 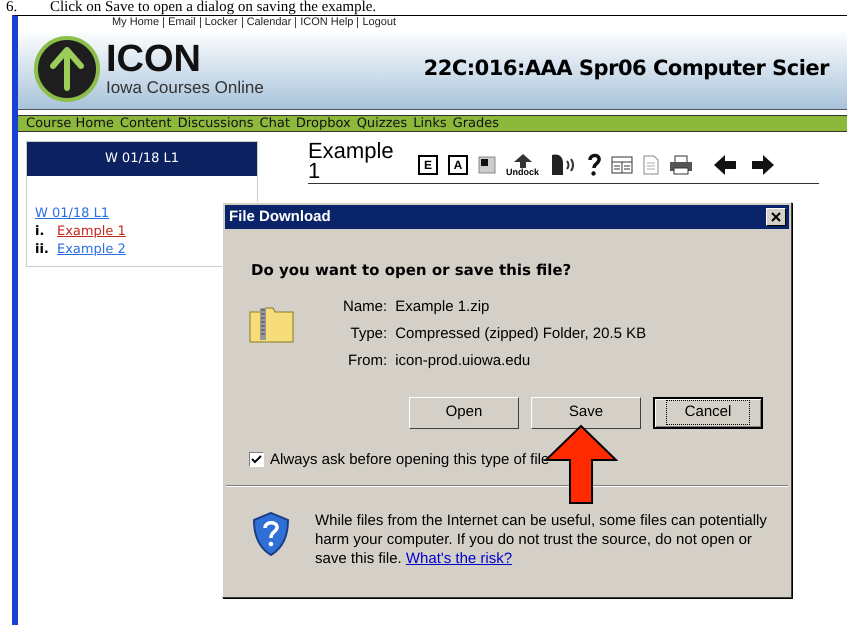 I want to click on sidebar-heading: W 01/18 L1, so click(x=142, y=159).